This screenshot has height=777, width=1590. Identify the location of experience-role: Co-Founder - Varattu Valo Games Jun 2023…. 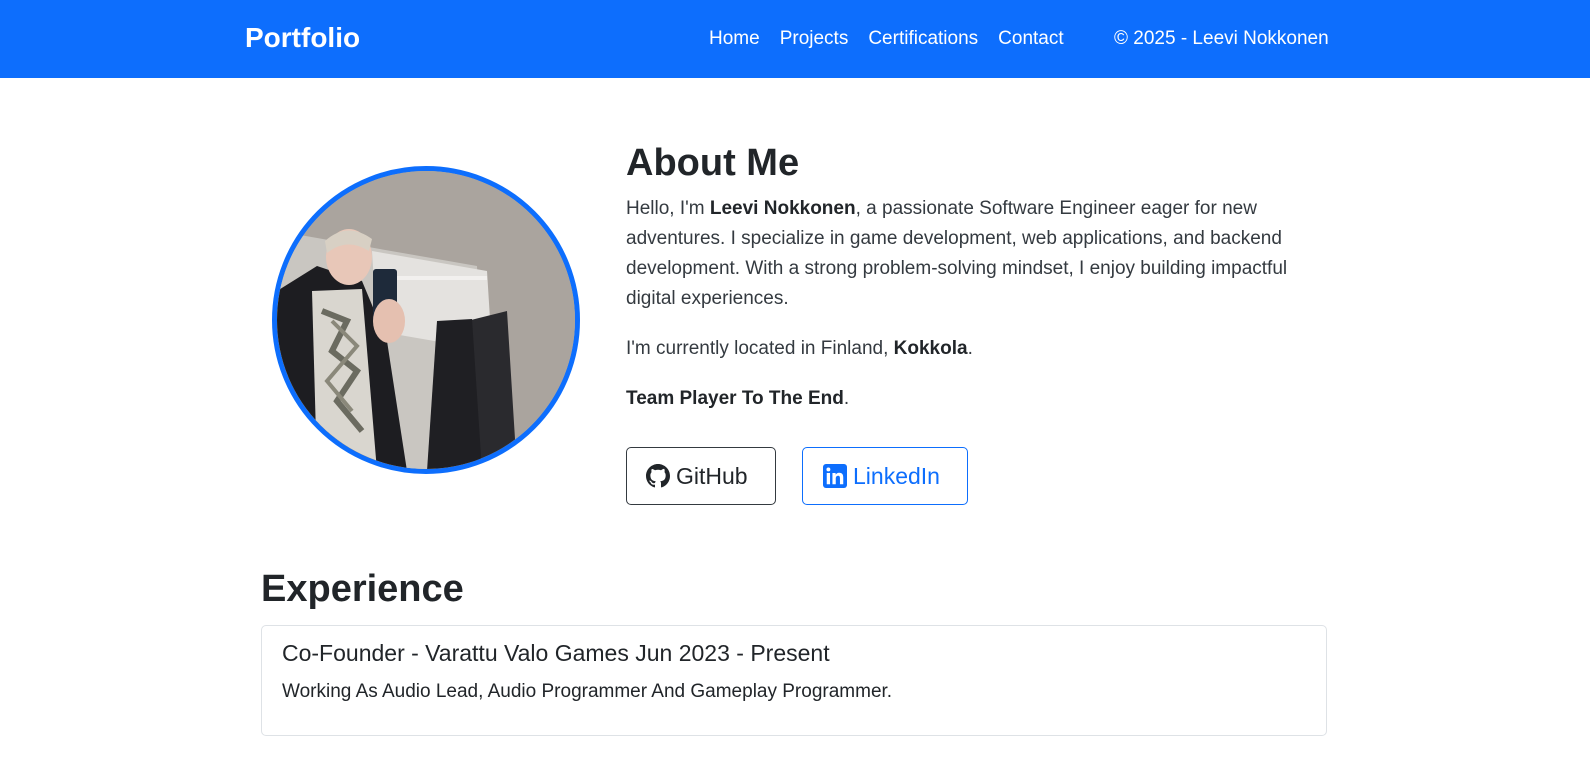
(556, 653).